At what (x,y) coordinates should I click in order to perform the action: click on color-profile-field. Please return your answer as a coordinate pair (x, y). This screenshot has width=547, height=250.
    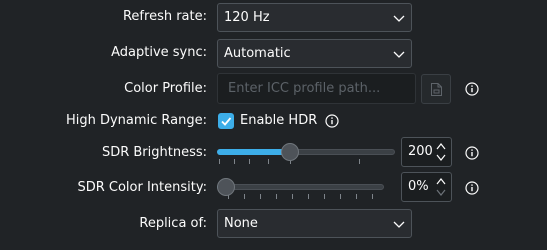
    Looking at the image, I should click on (316, 88).